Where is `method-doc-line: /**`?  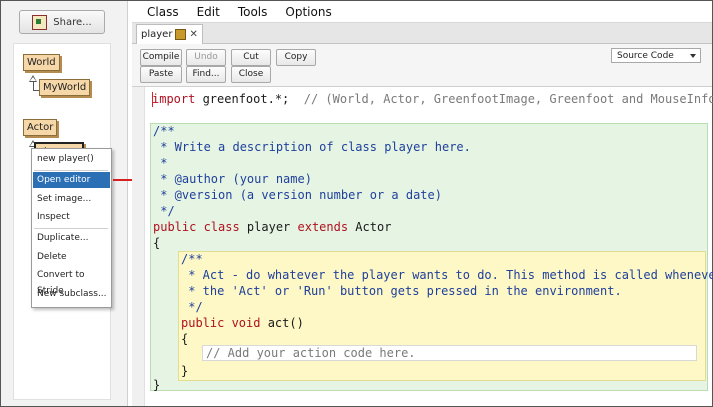 method-doc-line: /** is located at coordinates (192, 259).